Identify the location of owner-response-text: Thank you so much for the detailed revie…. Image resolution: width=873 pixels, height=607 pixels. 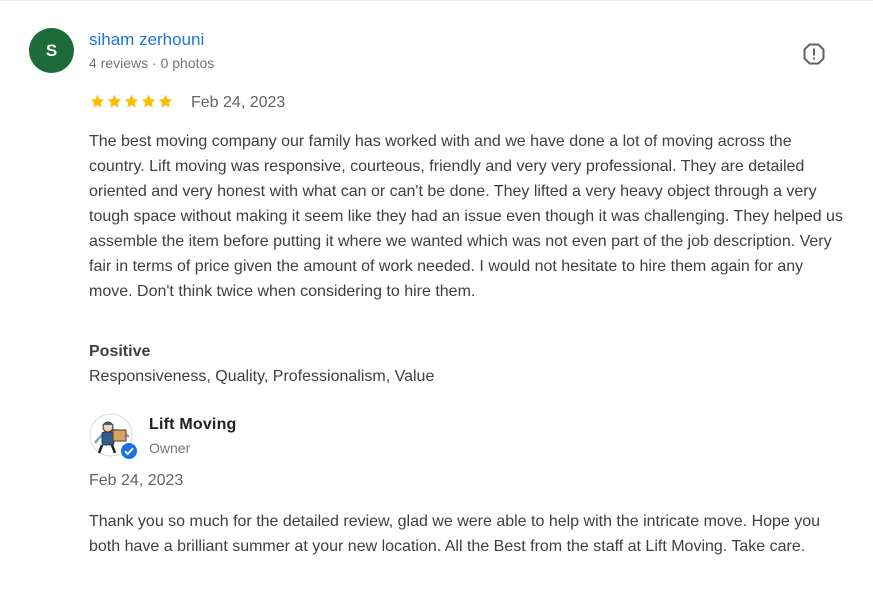
(455, 534).